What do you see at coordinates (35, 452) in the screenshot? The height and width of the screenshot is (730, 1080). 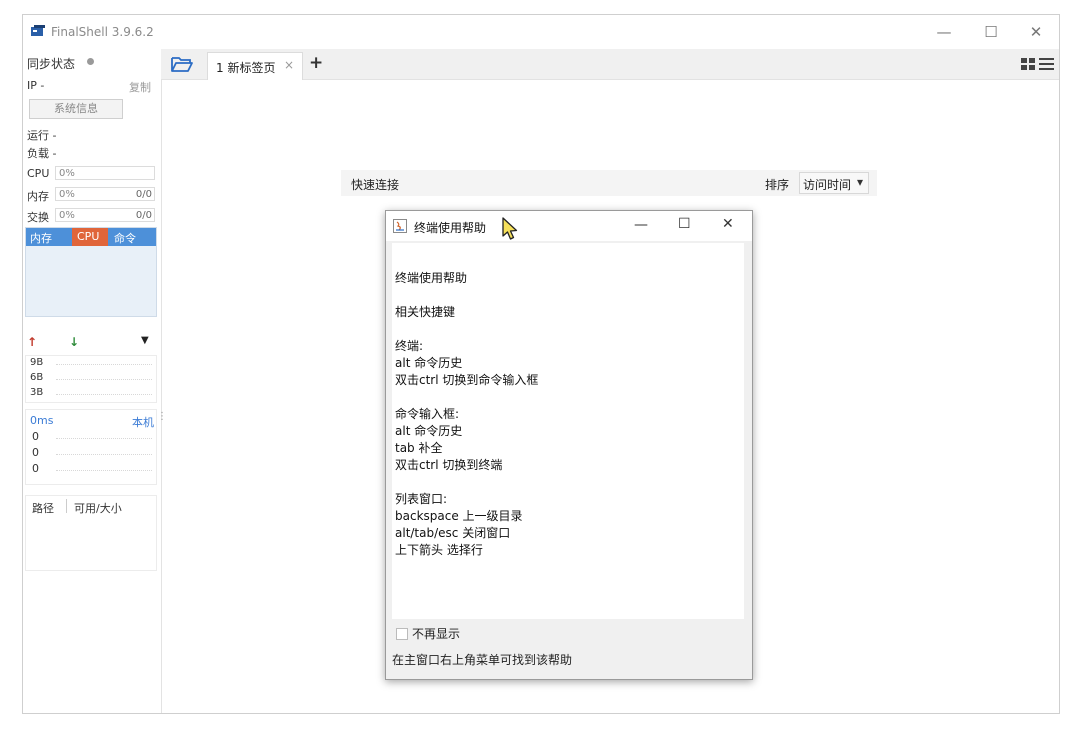 I see `ping-tick-2: 0` at bounding box center [35, 452].